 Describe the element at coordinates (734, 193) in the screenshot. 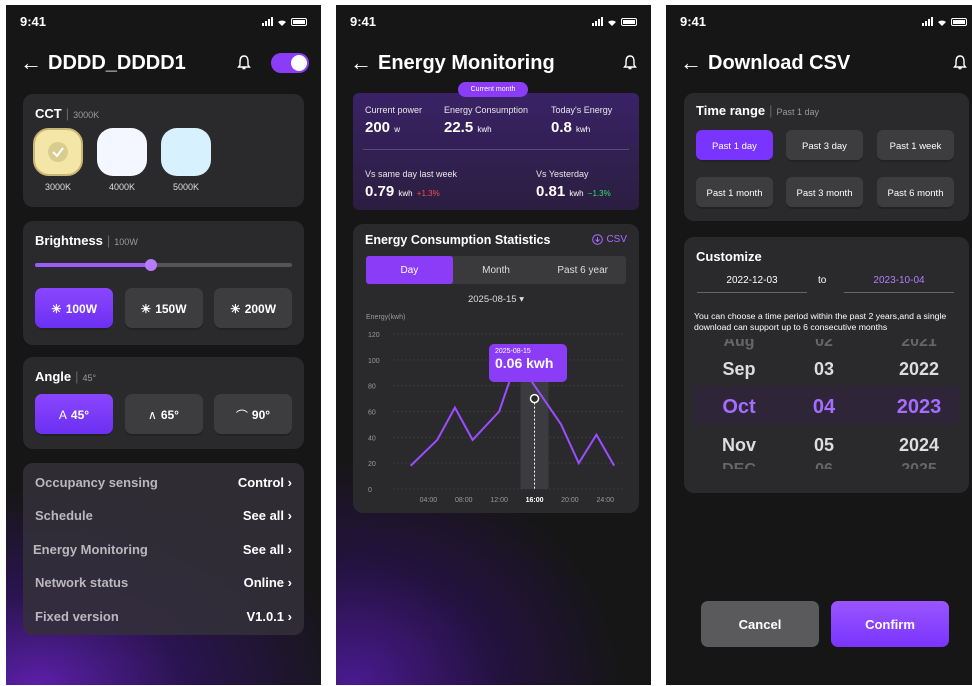

I see `range-past-1-month: Past 1 month` at that location.